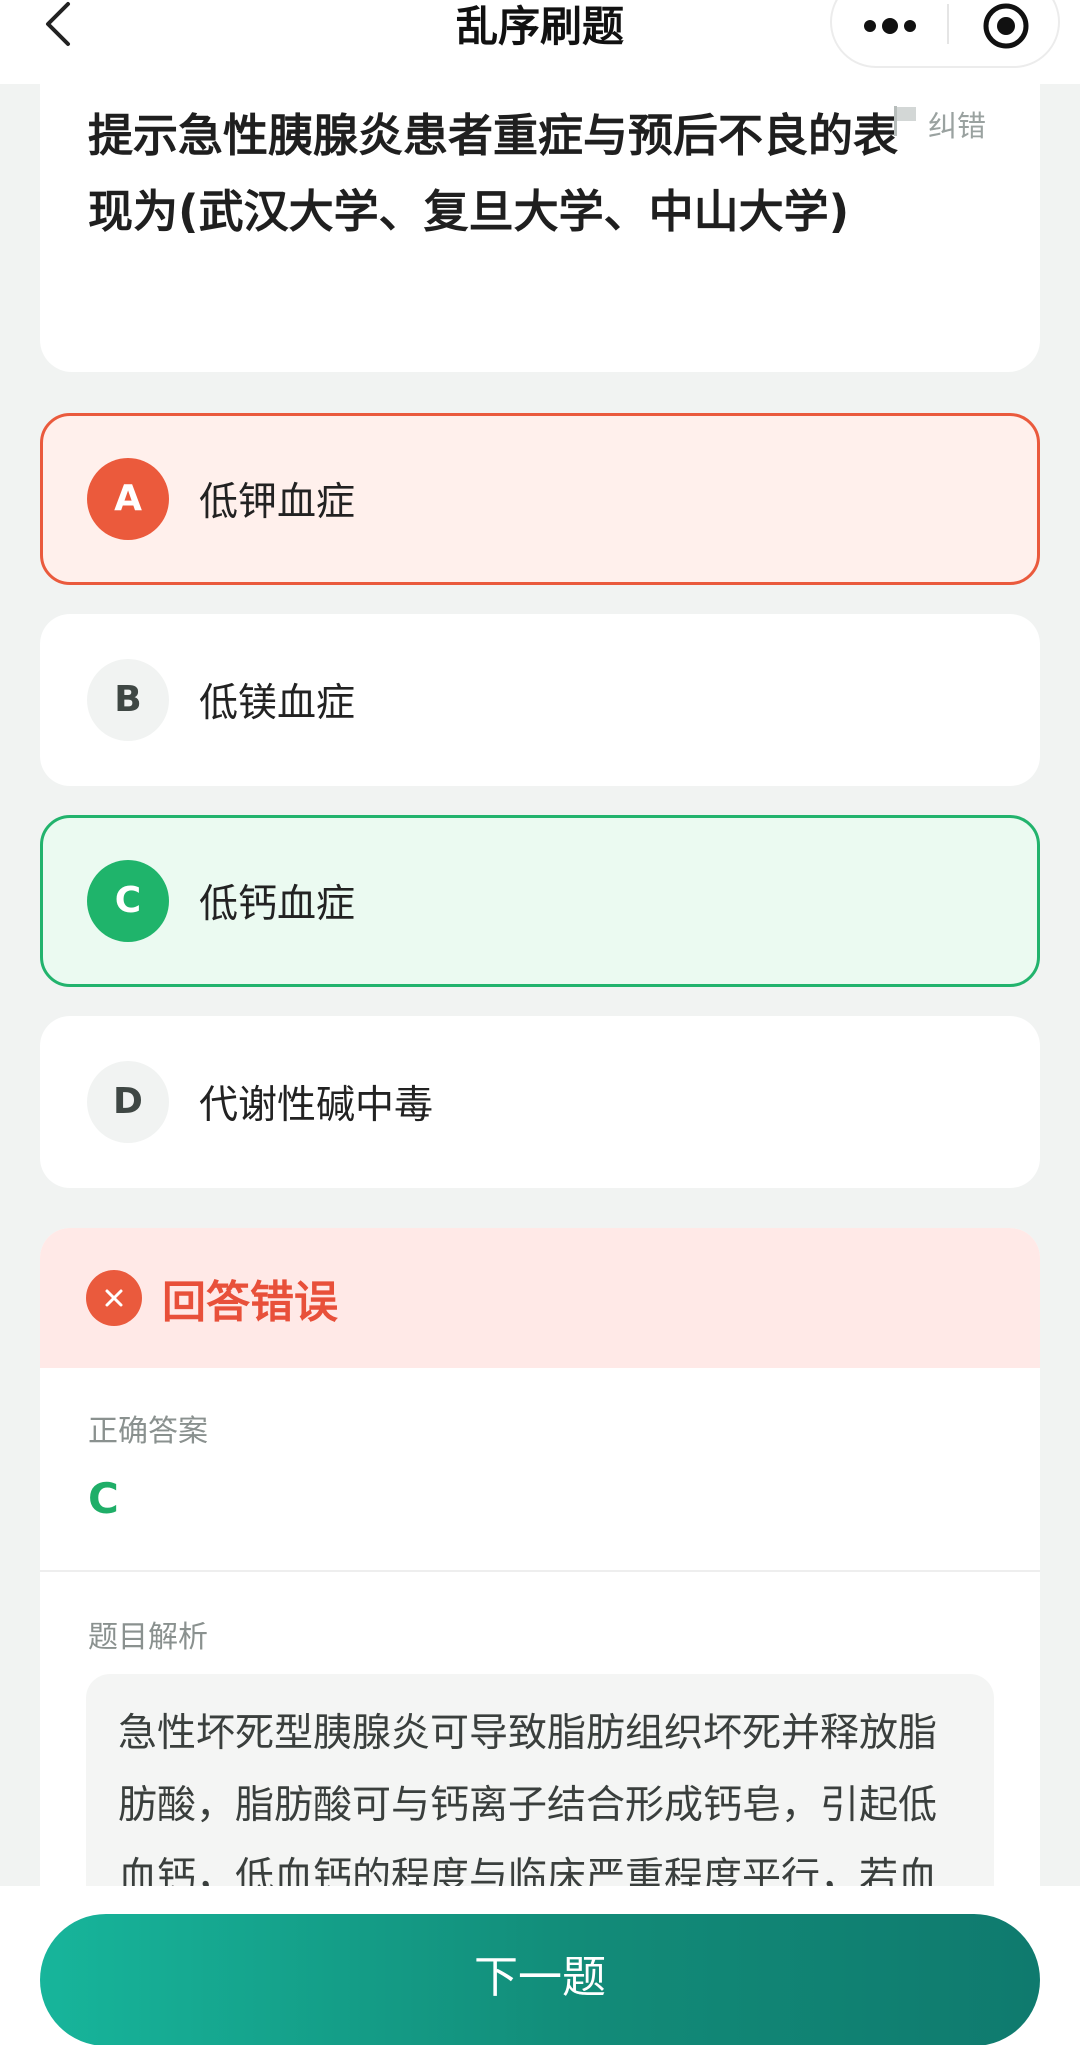 This screenshot has height=2045, width=1080. What do you see at coordinates (277, 904) in the screenshot?
I see `option-text: 低钙血症` at bounding box center [277, 904].